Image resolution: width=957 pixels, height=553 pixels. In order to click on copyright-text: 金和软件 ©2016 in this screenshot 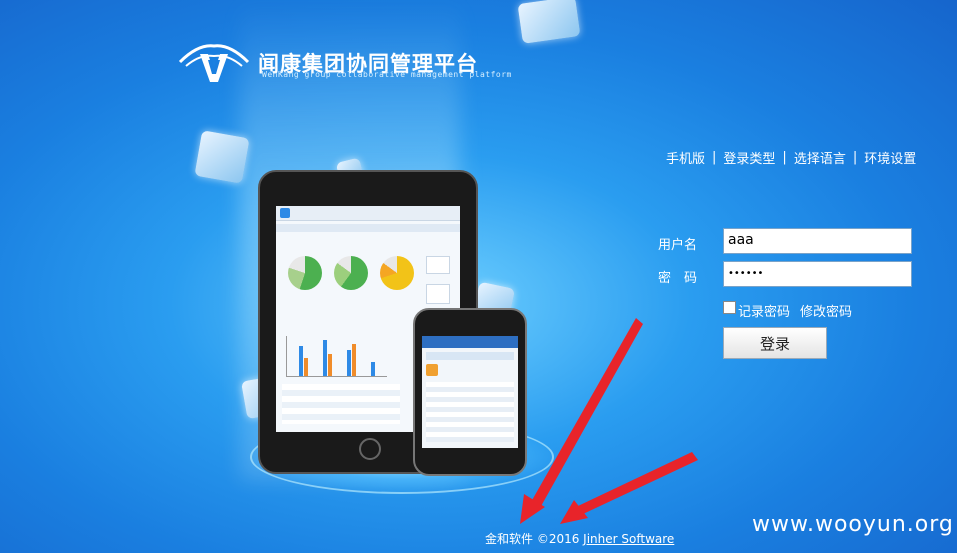, I will do `click(534, 539)`.